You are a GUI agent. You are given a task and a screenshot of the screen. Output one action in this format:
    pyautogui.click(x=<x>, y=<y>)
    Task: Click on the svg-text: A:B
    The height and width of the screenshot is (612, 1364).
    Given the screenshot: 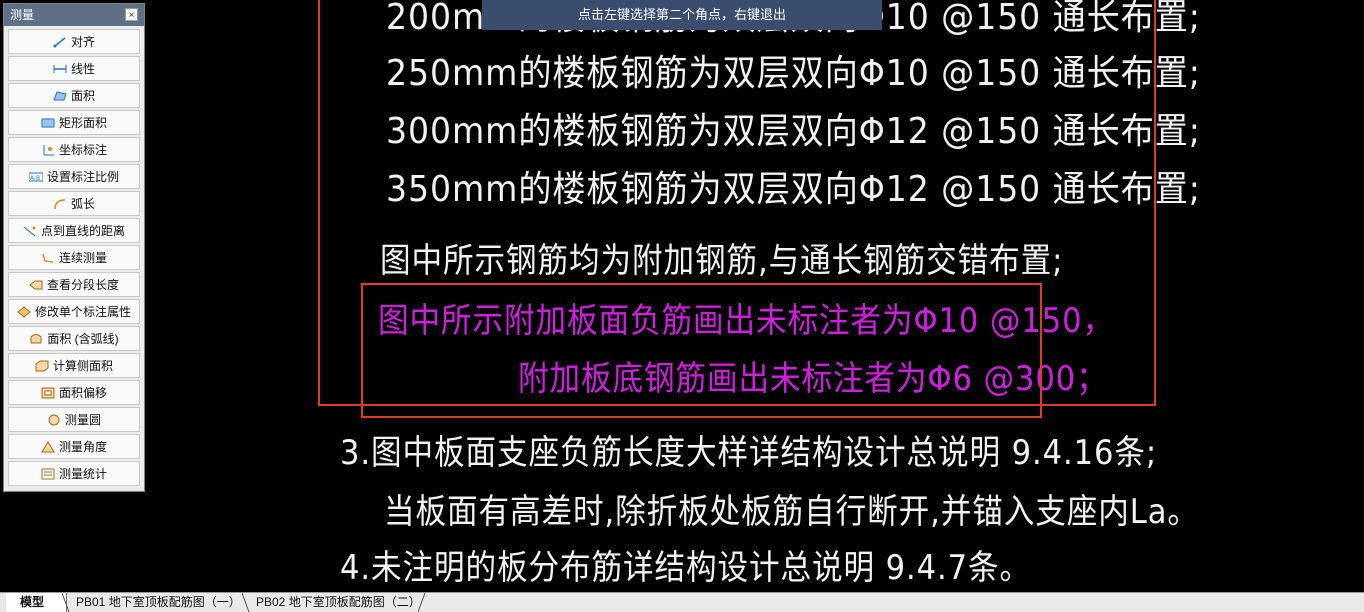 What is the action you would take?
    pyautogui.click(x=35, y=178)
    